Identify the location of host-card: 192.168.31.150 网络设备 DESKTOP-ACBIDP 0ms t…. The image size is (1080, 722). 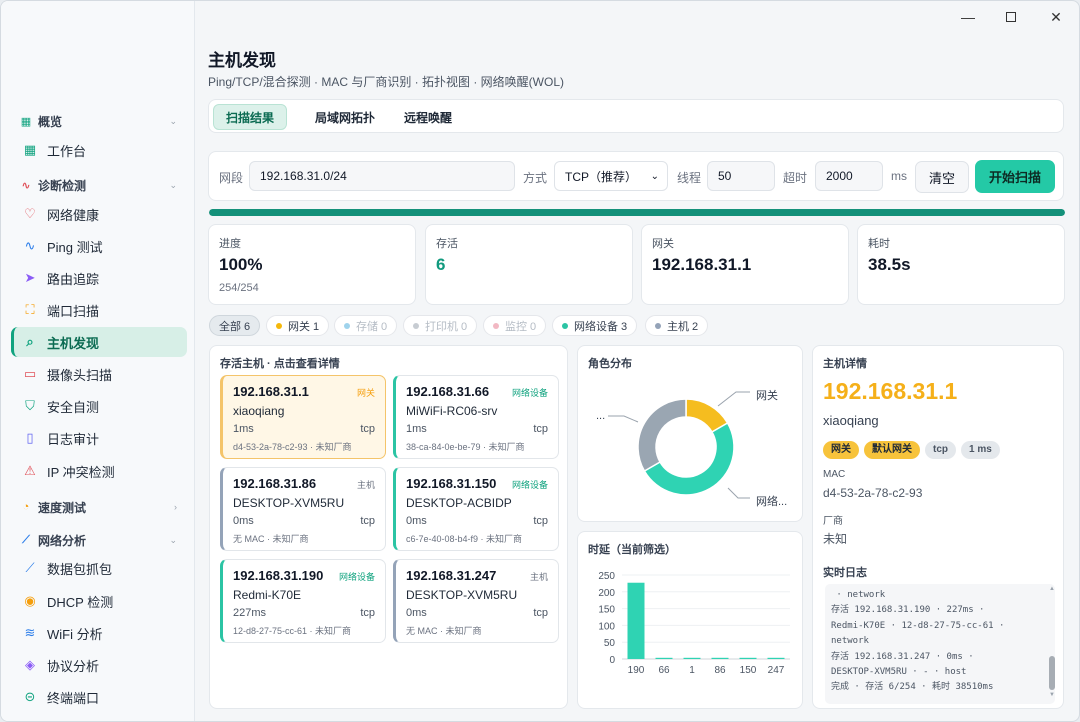
(476, 509).